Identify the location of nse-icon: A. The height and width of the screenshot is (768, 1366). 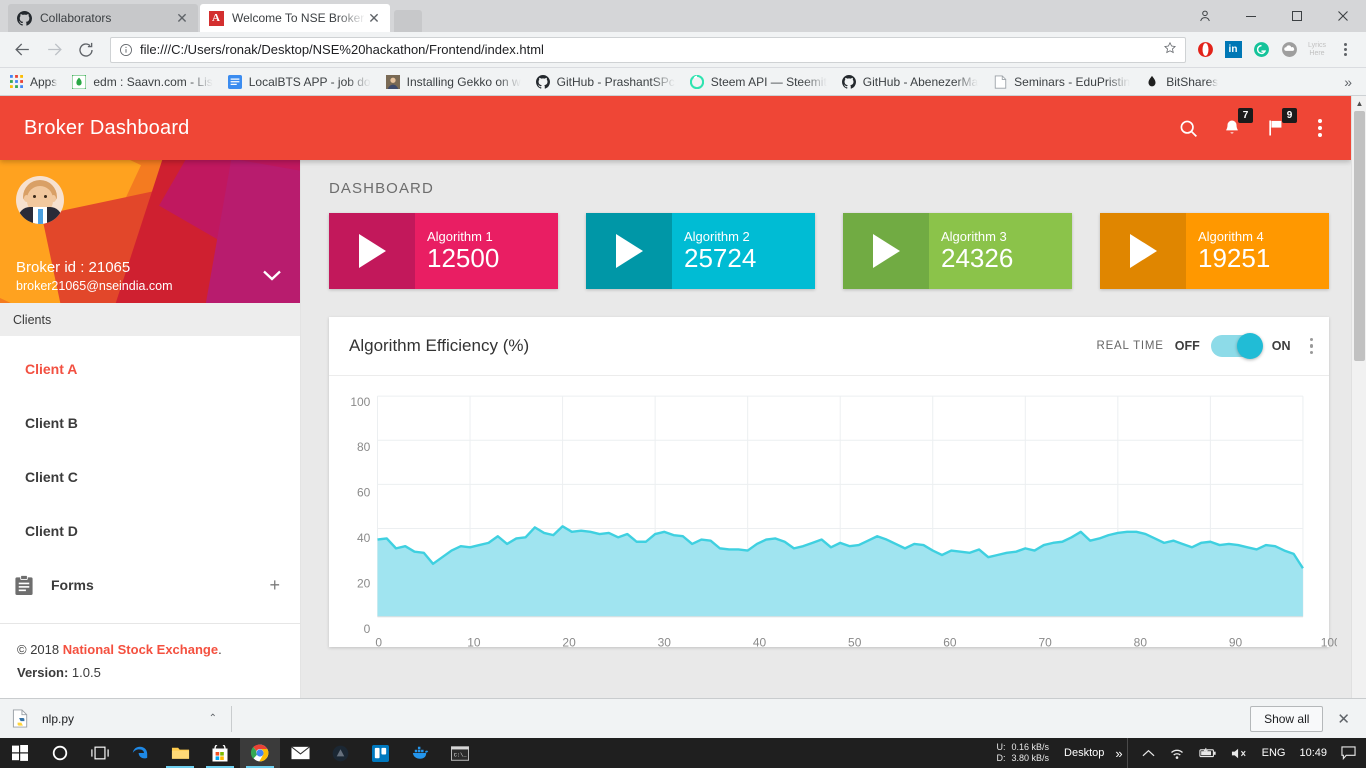
(216, 18).